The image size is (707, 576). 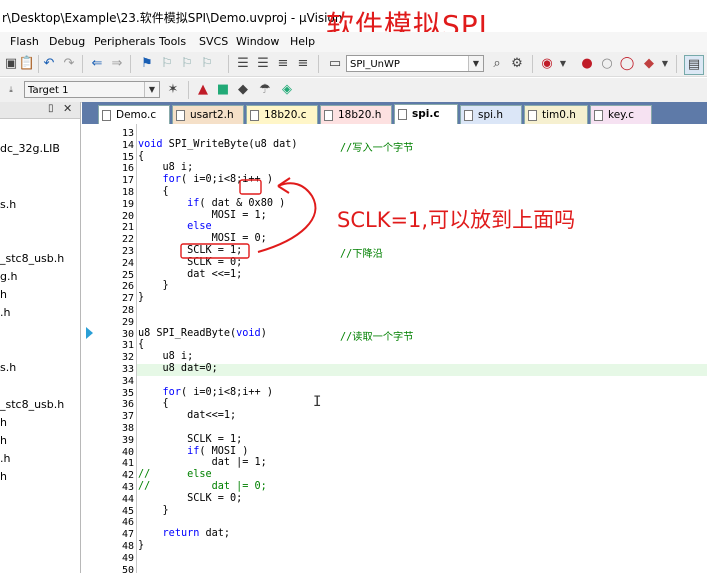 What do you see at coordinates (287, 217) in the screenshot?
I see `annotation-arrow` at bounding box center [287, 217].